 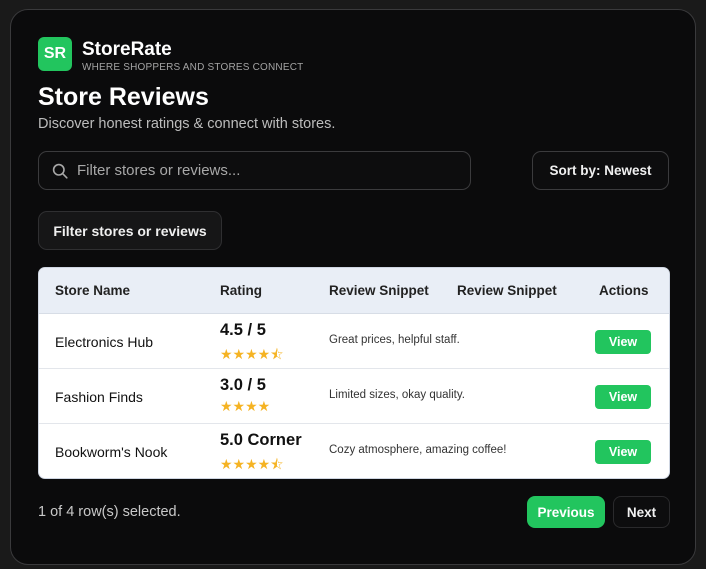 I want to click on search-input, so click(x=269, y=170).